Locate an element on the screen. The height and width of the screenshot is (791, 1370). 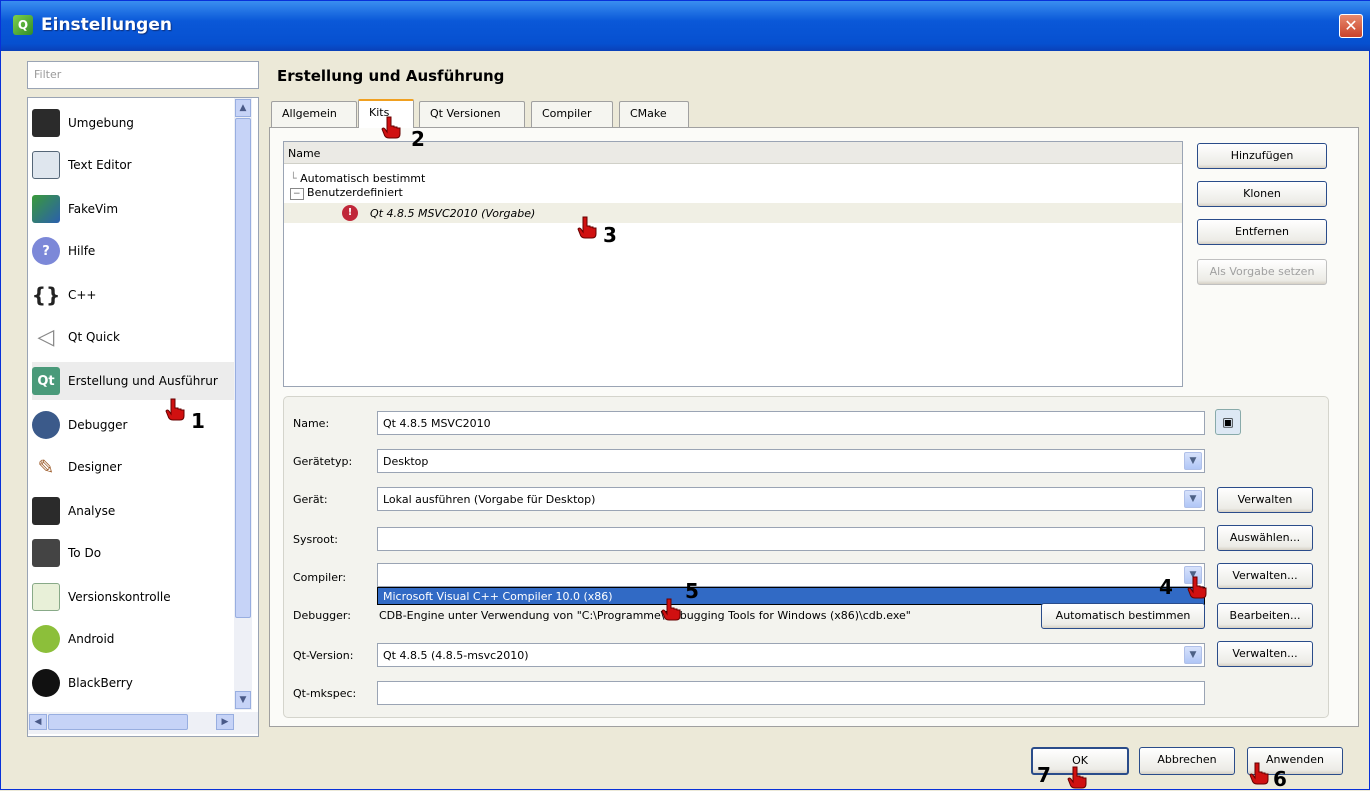
category-vertical-scrollbar: ▲ ▼ is located at coordinates (243, 404).